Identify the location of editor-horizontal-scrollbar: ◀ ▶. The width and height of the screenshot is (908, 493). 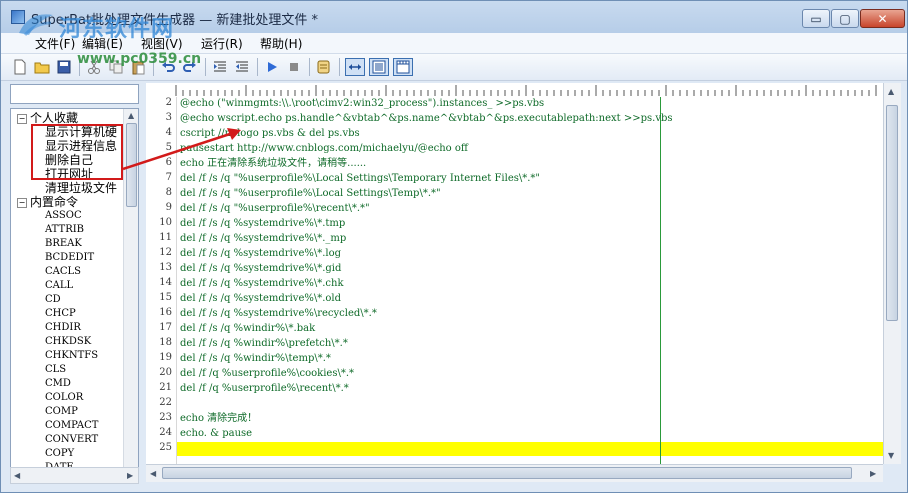
(514, 473).